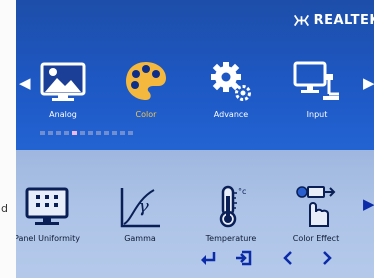  I want to click on next-category-arrow: ▶, so click(368, 83).